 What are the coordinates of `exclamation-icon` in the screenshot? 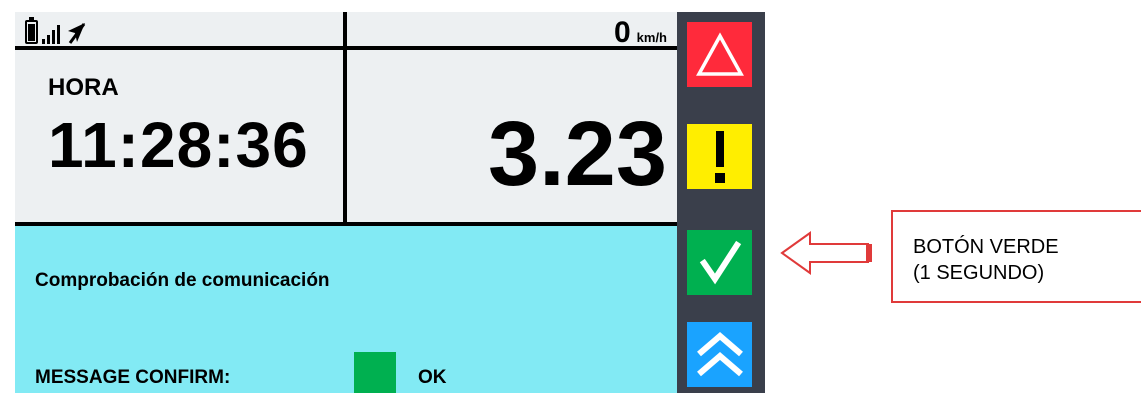 It's located at (719, 156).